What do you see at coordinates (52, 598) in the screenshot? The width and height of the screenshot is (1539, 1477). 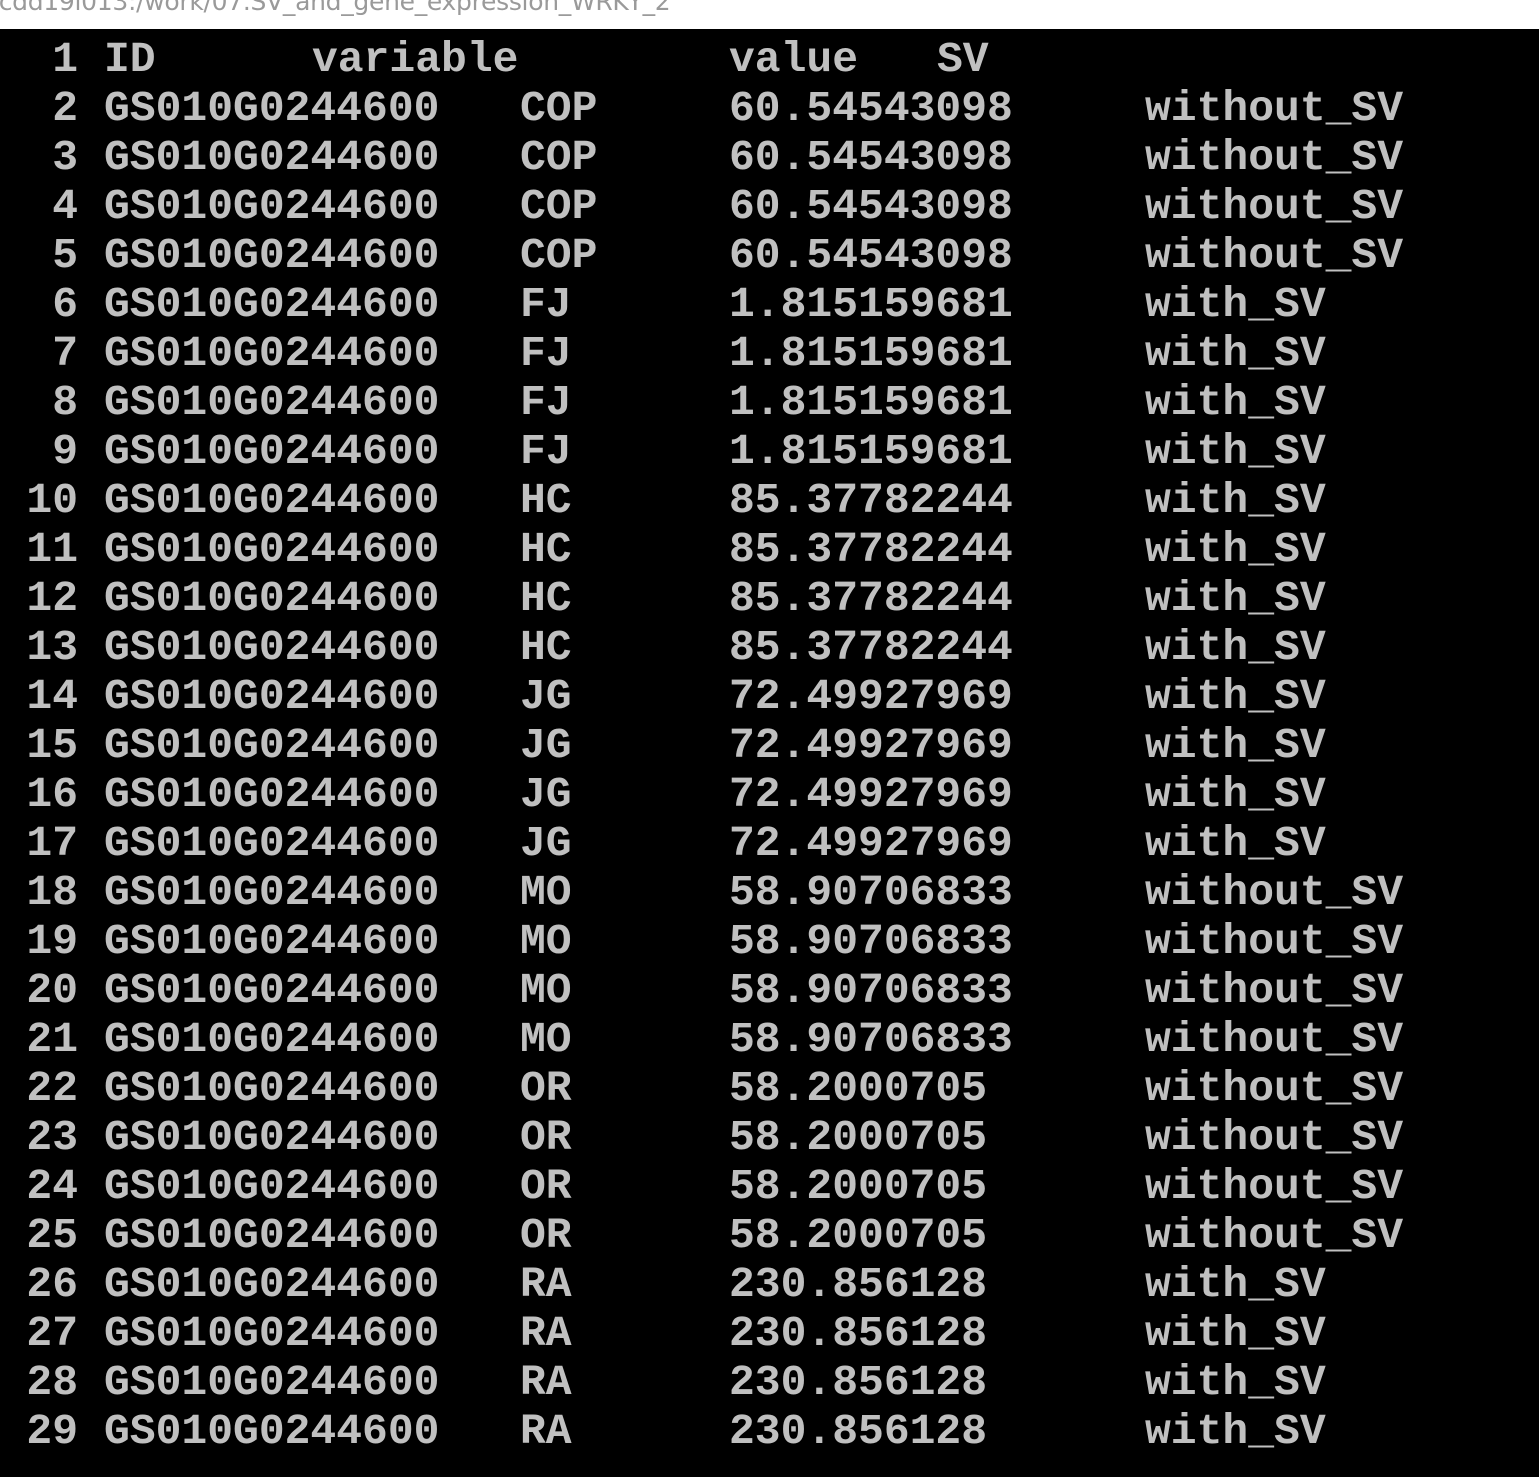 I see `line-number: 12` at bounding box center [52, 598].